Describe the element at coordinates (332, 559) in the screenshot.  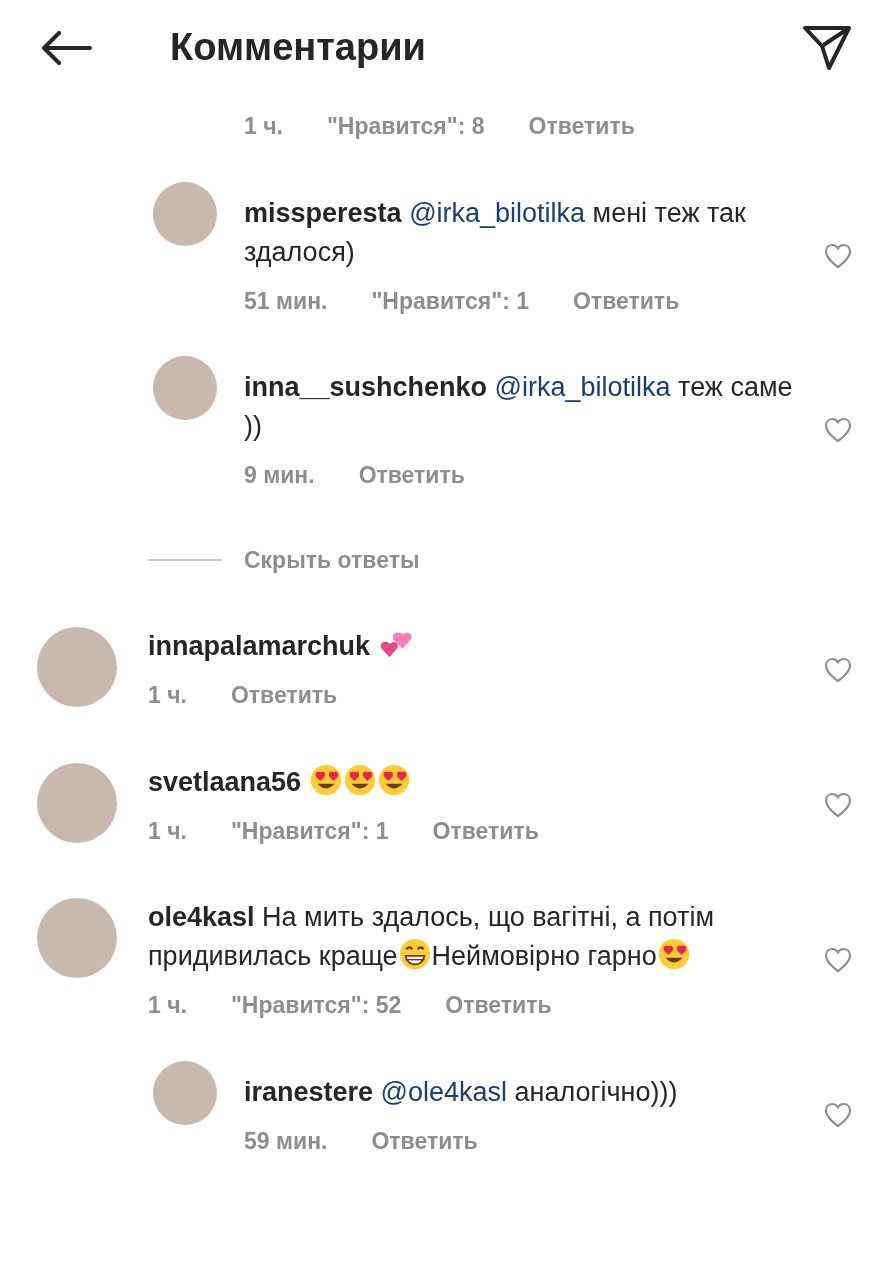
I see `hide-replies-button: Скрыть ответы` at that location.